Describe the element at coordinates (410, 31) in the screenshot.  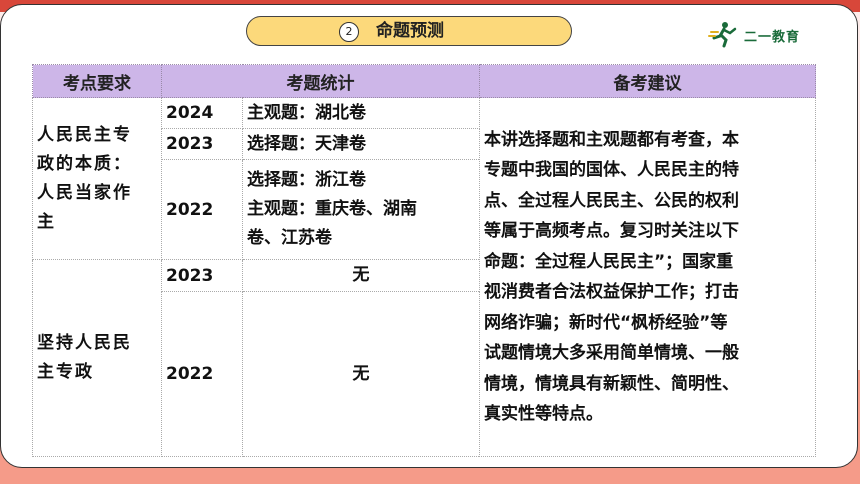
I see `section-title: 命题预测` at that location.